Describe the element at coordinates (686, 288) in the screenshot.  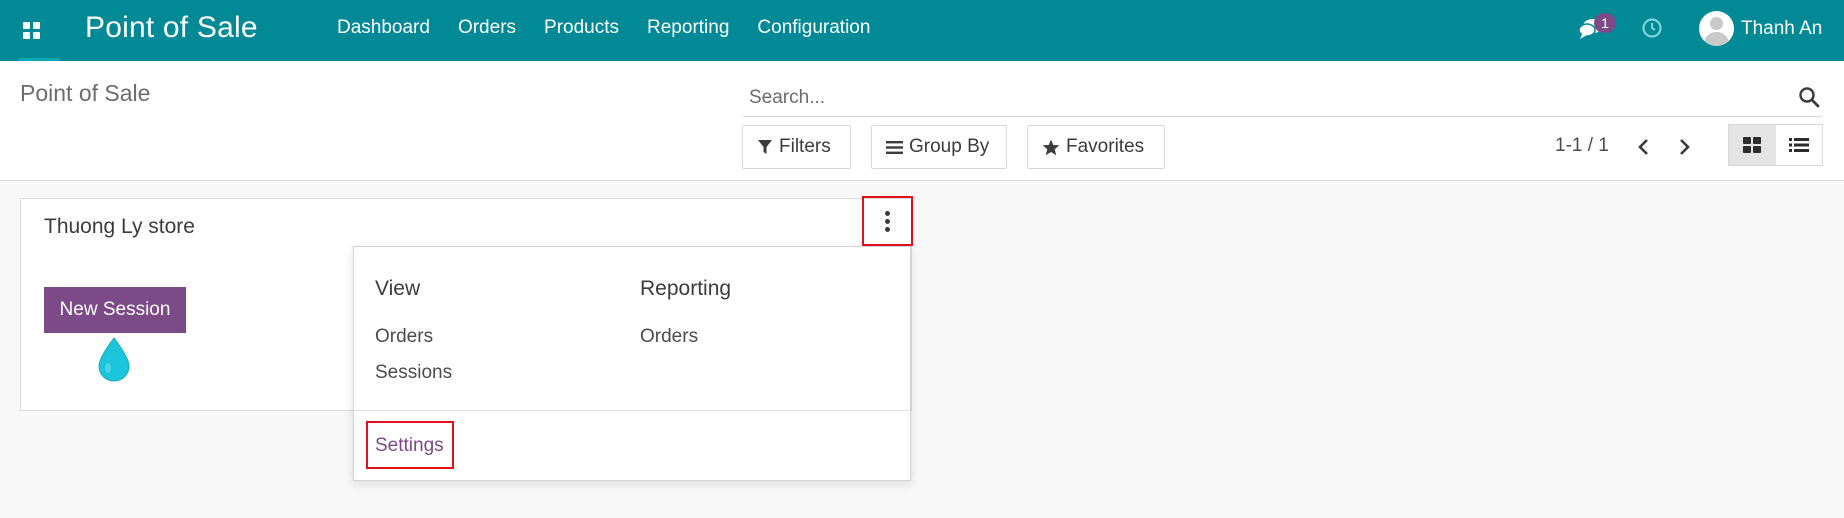
I see `reporting-heading: Reporting` at that location.